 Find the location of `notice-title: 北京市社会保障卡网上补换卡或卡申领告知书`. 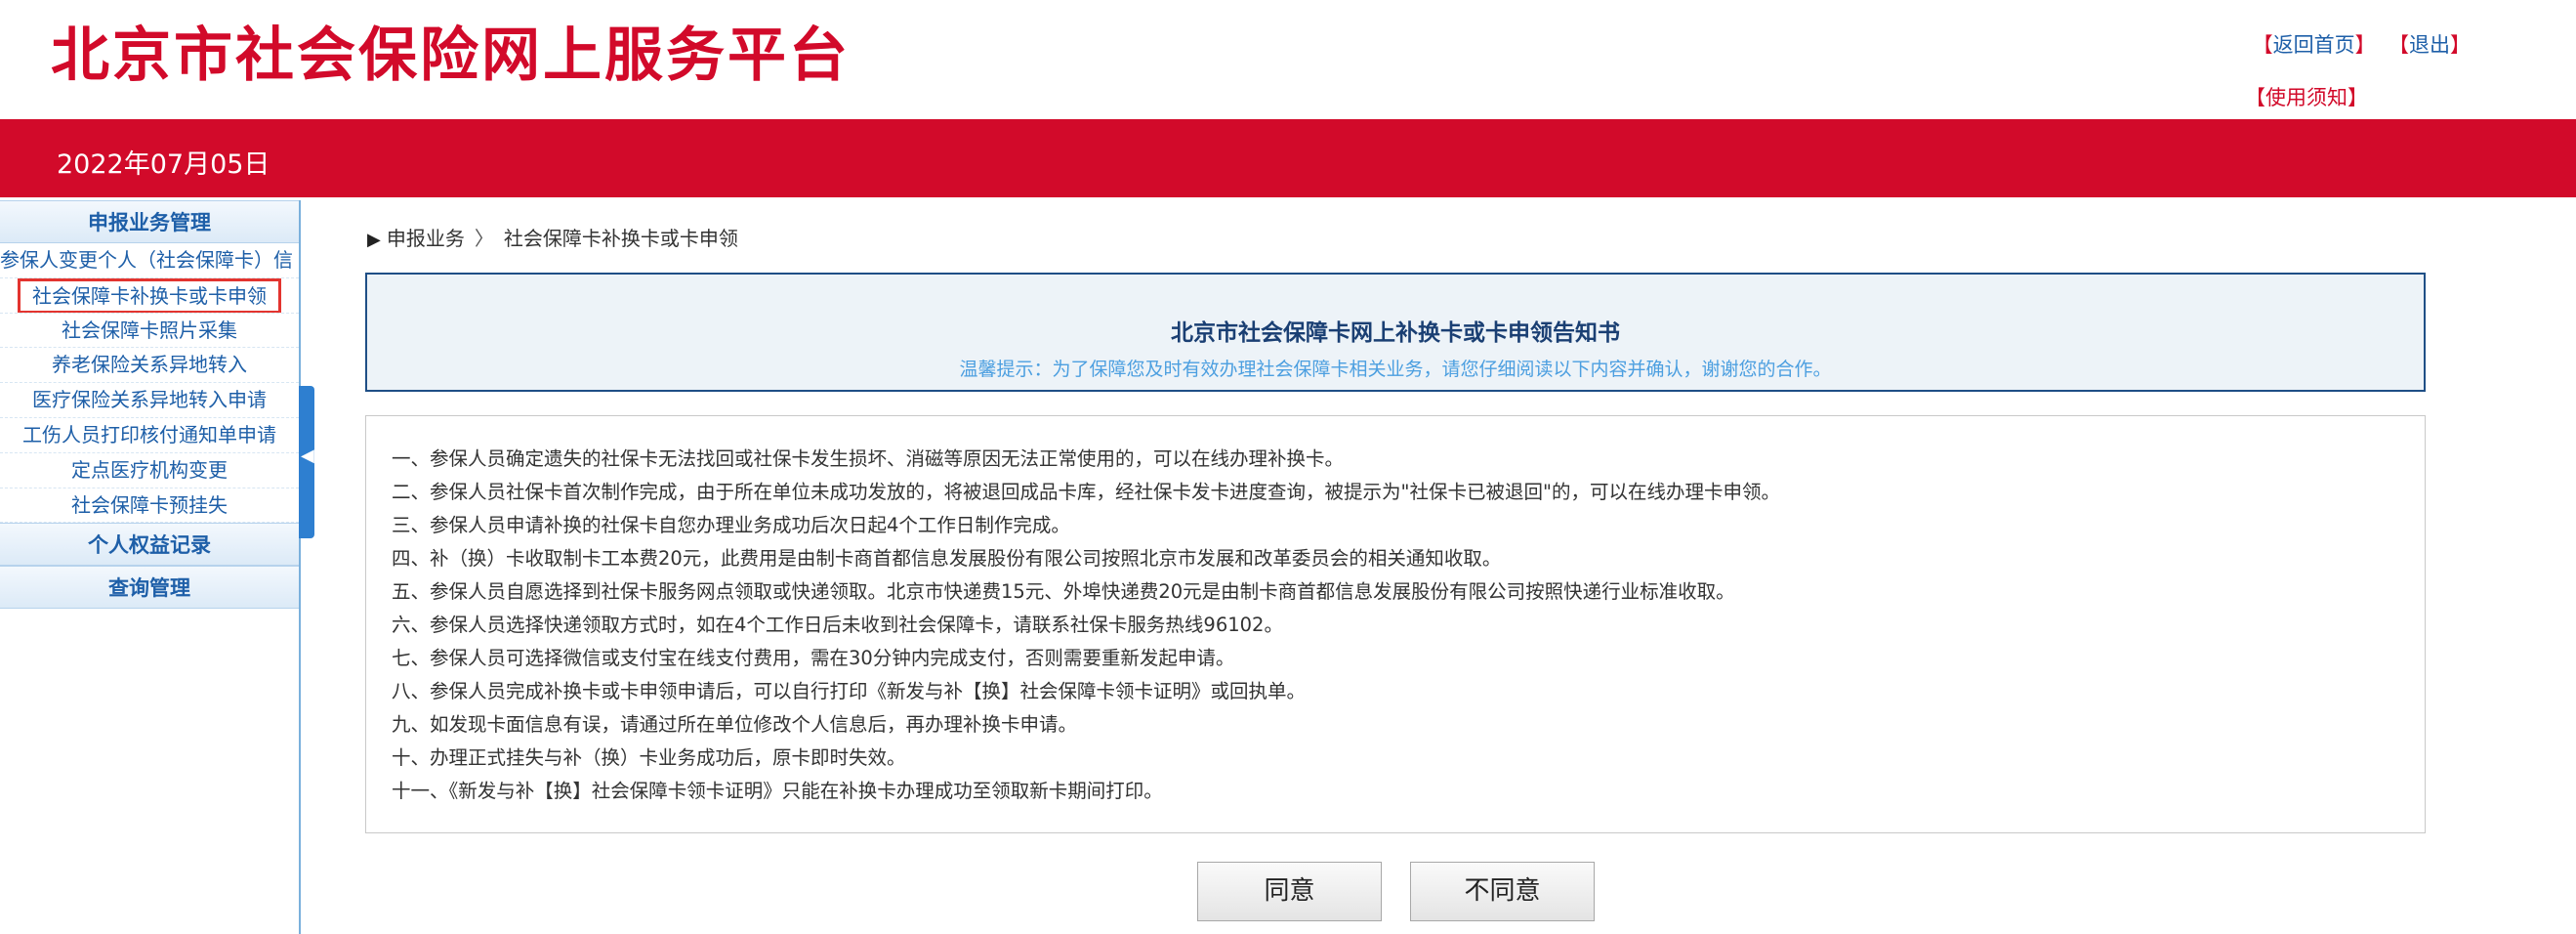

notice-title: 北京市社会保障卡网上补换卡或卡申领告知书 is located at coordinates (1395, 333).